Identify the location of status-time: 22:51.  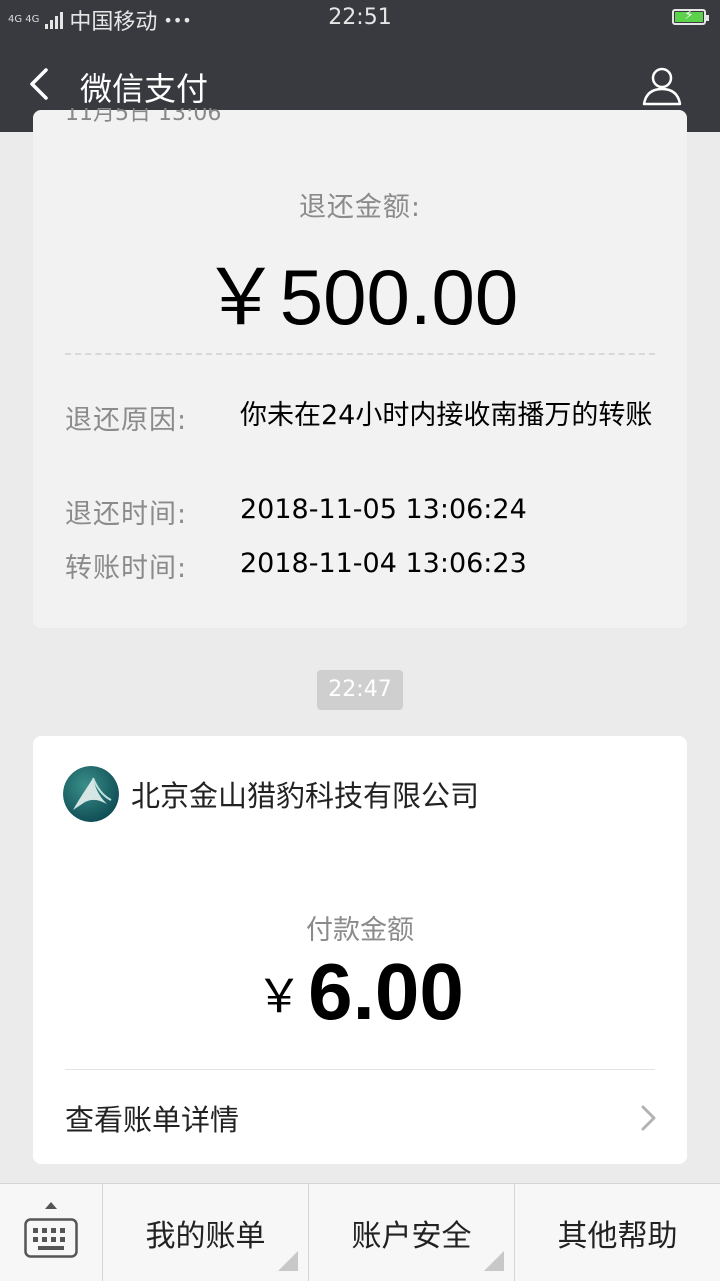
(360, 17).